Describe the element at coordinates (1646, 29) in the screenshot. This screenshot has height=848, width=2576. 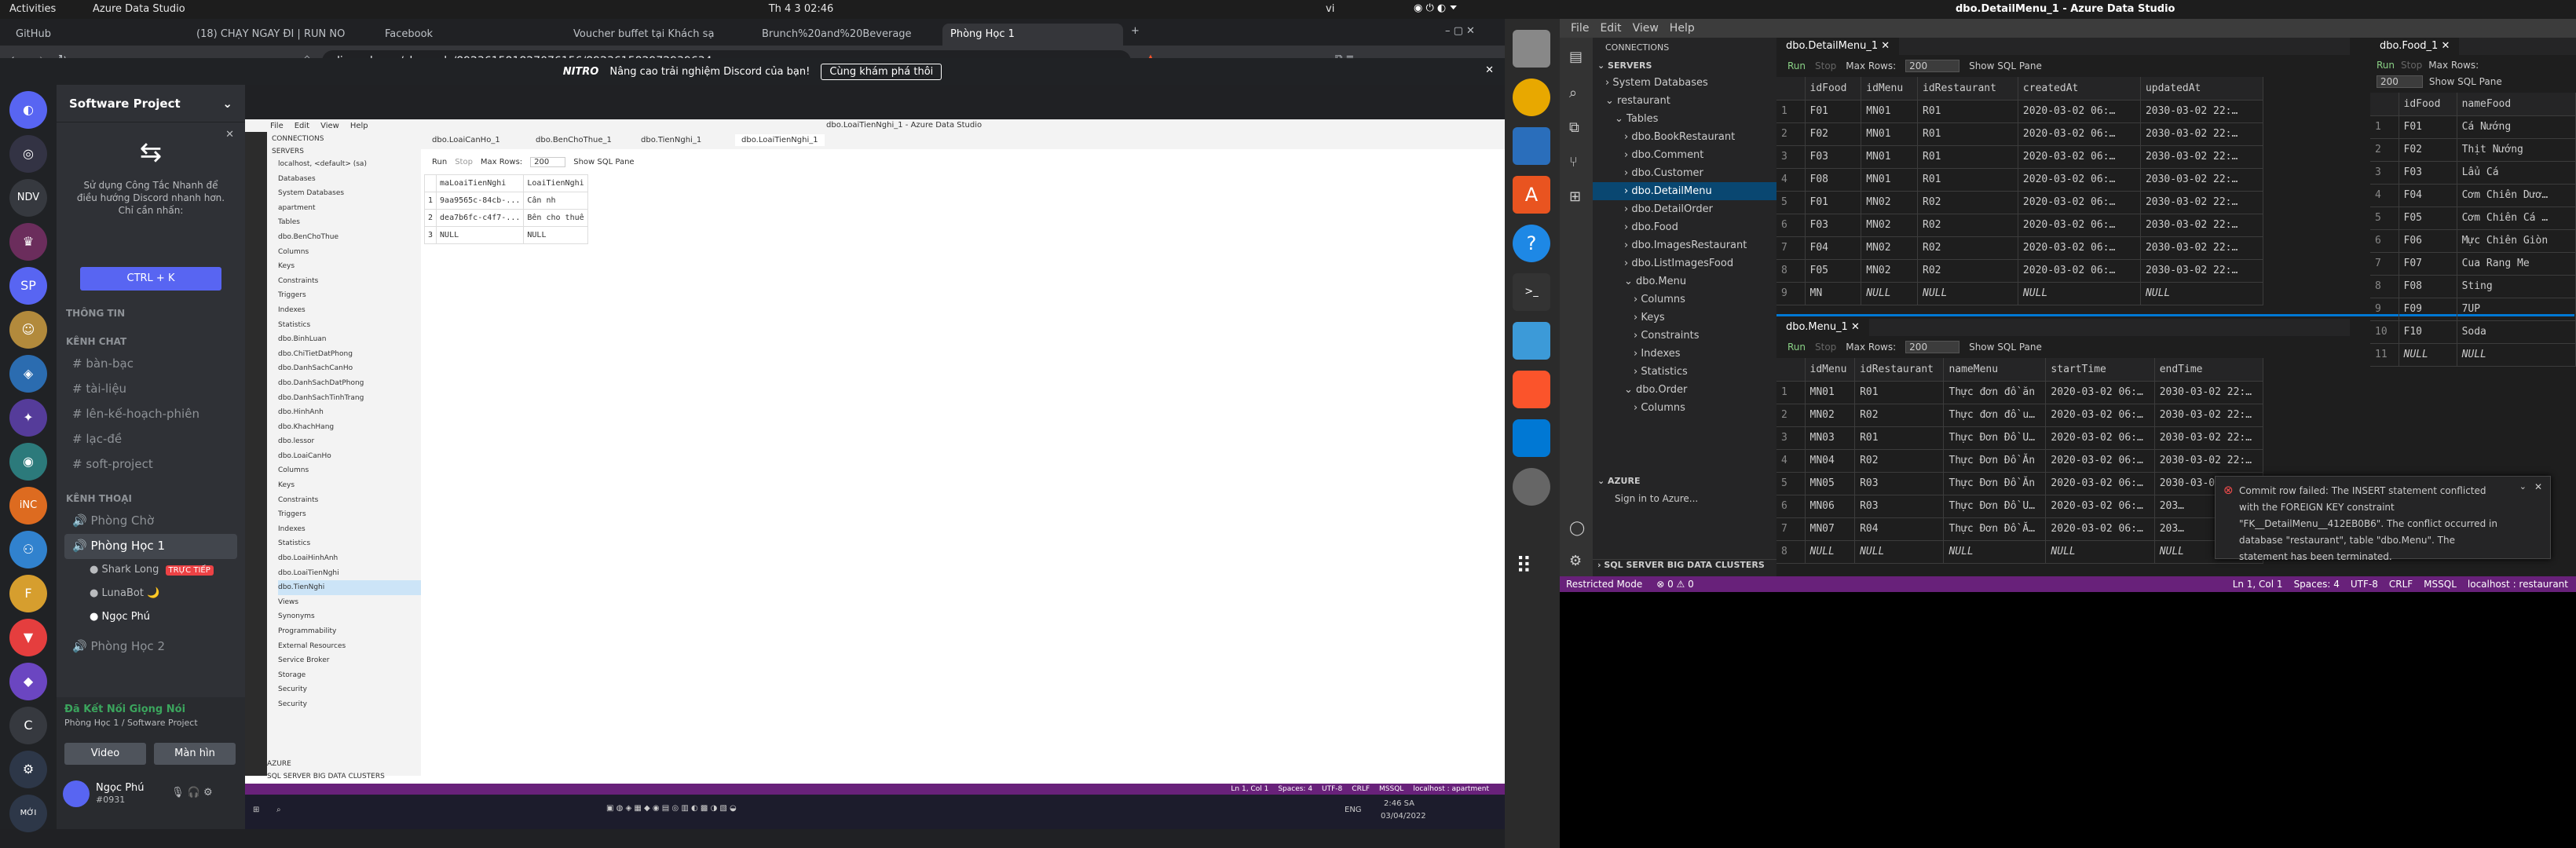
I see `menu-view: View` at that location.